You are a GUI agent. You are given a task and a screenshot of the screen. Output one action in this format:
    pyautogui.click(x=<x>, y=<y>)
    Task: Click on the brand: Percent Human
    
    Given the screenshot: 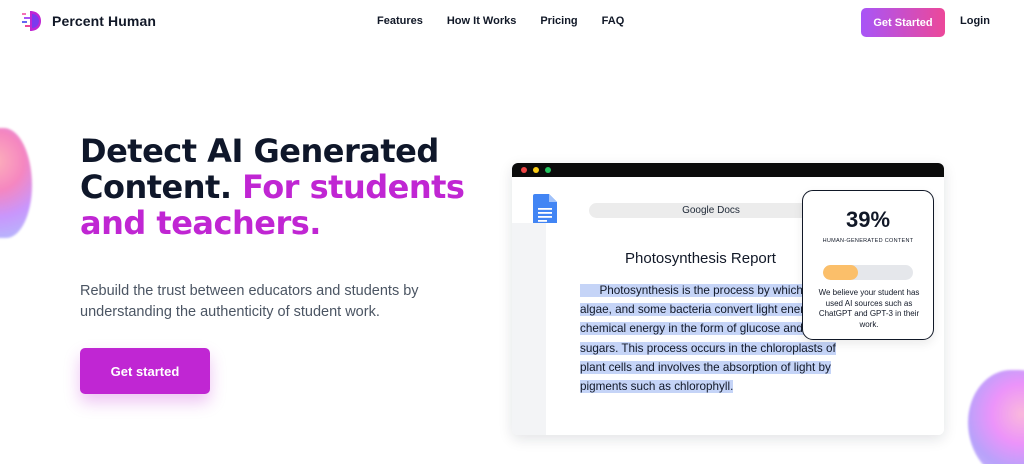 What is the action you would take?
    pyautogui.click(x=89, y=21)
    